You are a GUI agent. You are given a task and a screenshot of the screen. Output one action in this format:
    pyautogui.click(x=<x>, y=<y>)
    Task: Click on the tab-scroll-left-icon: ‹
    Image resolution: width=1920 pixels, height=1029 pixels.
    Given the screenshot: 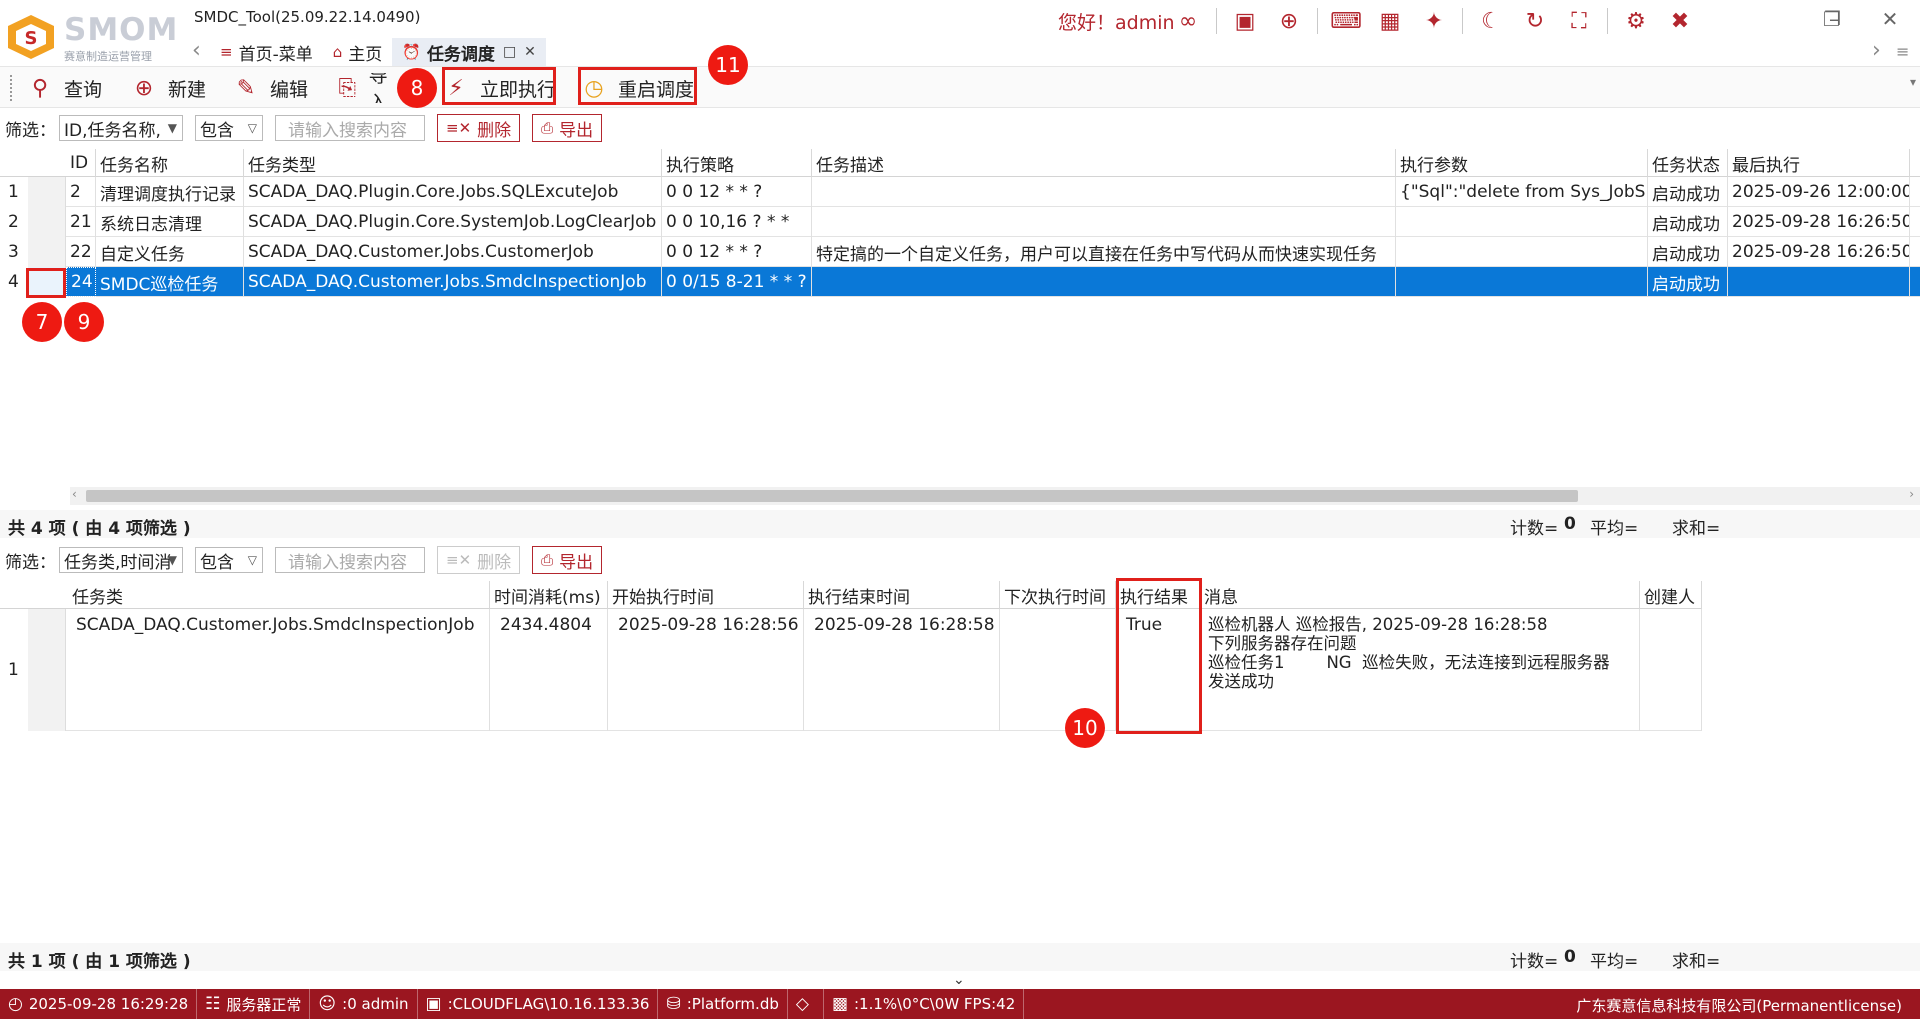 What is the action you would take?
    pyautogui.click(x=196, y=50)
    